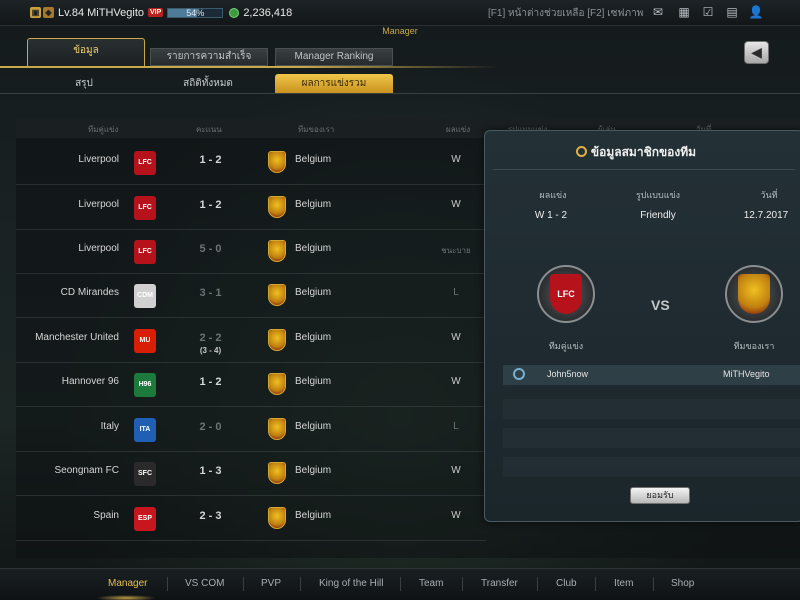 This screenshot has width=800, height=600. Describe the element at coordinates (400, 84) in the screenshot. I see `sub-tabs: สรุป สถิติทั้งหมด ผลการแข่งรวม` at that location.